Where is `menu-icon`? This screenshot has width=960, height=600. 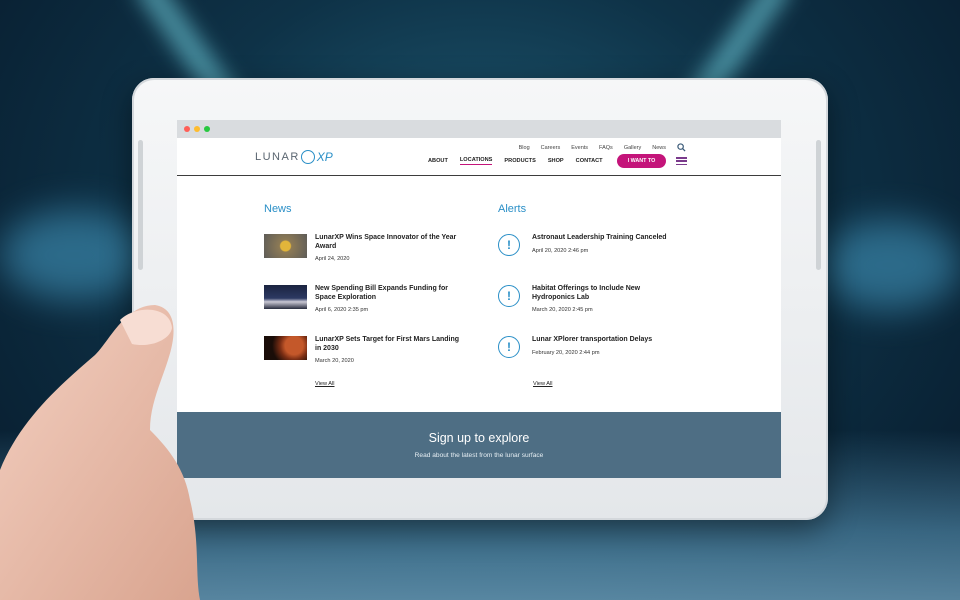
menu-icon is located at coordinates (681, 161).